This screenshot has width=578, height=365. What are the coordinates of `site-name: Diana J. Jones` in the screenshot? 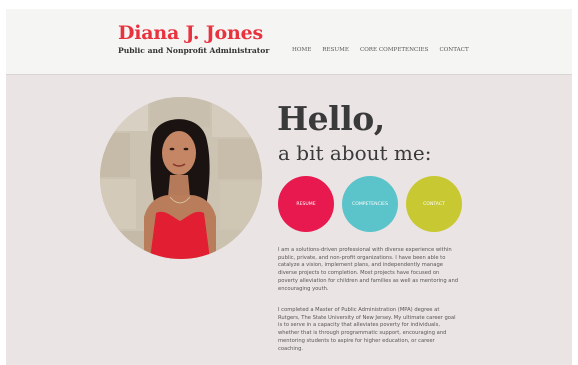 It's located at (190, 33).